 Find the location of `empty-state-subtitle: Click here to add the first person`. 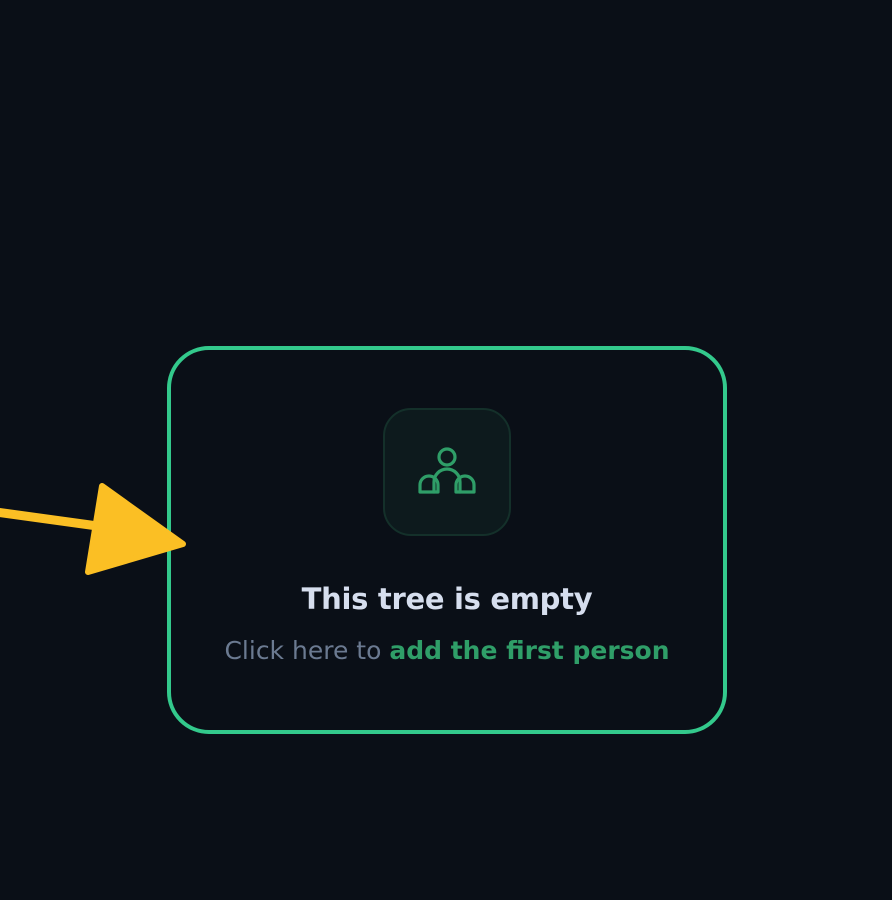

empty-state-subtitle: Click here to add the first person is located at coordinates (447, 650).